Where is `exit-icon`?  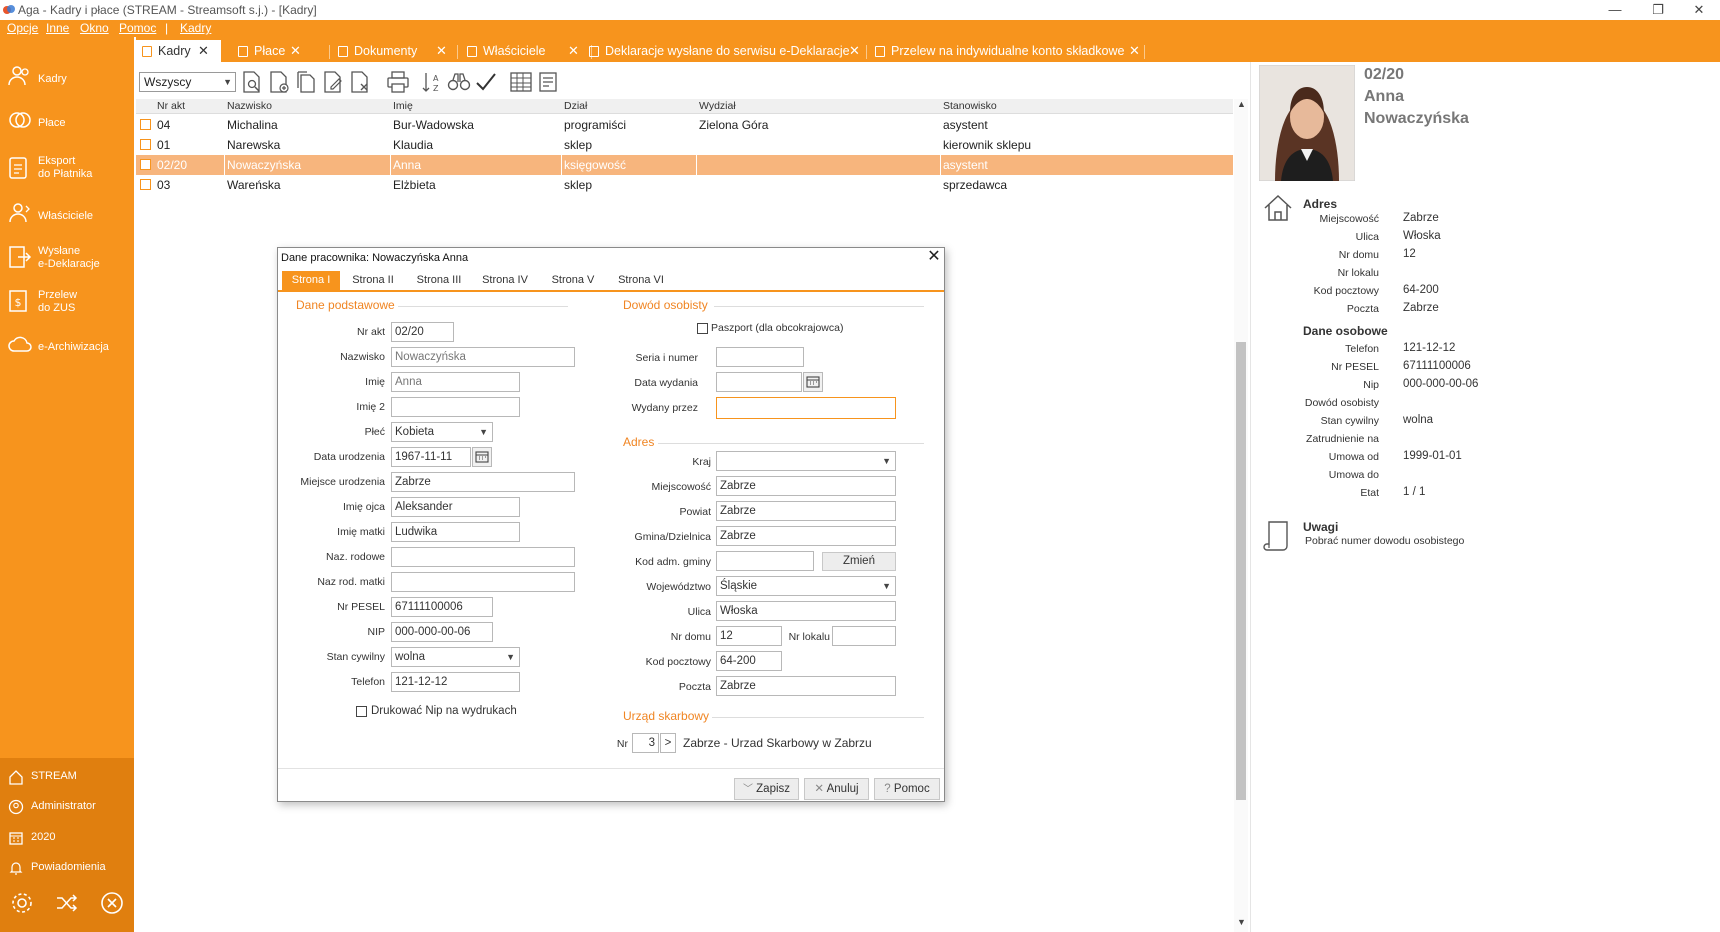 exit-icon is located at coordinates (112, 903).